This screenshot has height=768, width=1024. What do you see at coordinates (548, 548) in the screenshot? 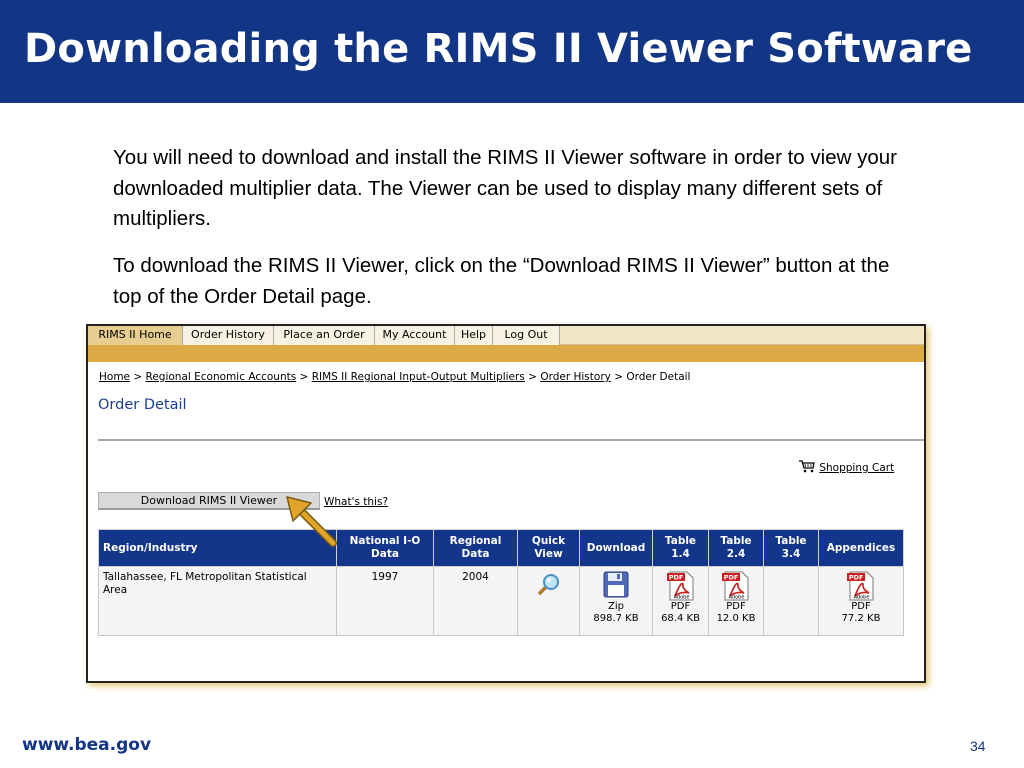
I see `col-quick-view: Quick View` at bounding box center [548, 548].